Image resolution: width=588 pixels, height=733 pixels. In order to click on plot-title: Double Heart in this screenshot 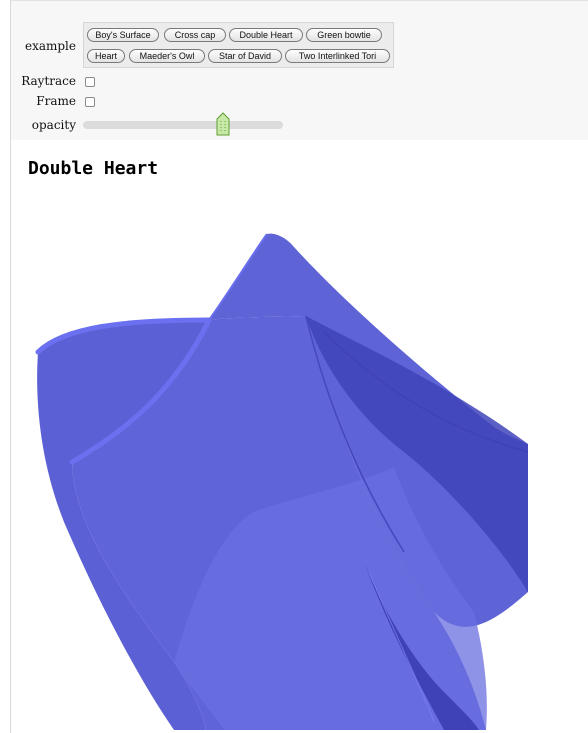, I will do `click(93, 168)`.